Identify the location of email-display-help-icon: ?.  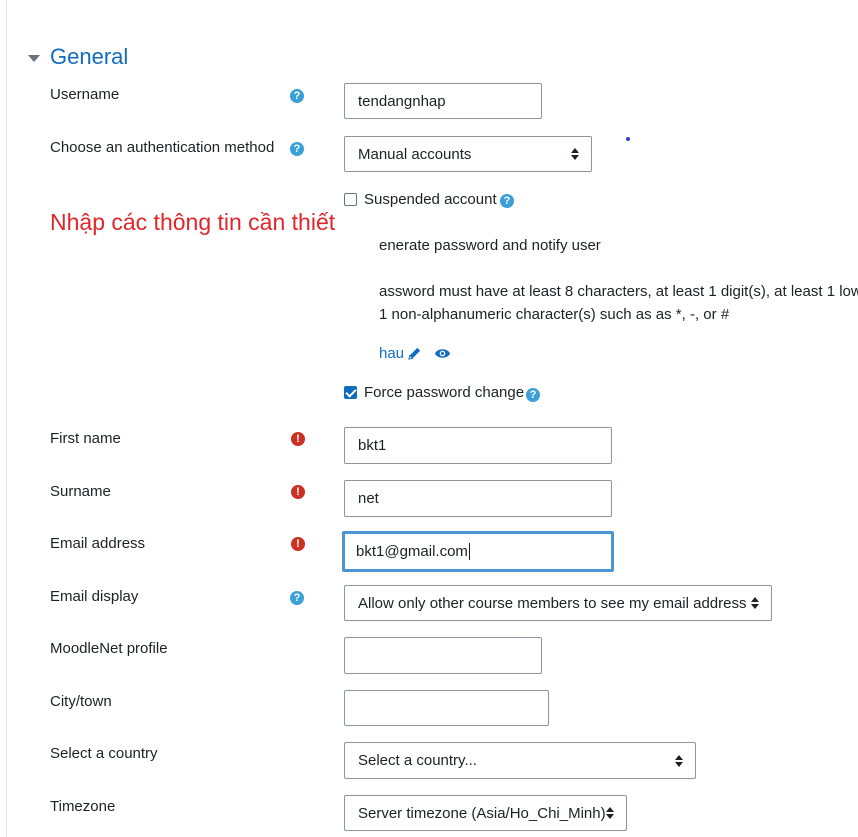
(297, 598).